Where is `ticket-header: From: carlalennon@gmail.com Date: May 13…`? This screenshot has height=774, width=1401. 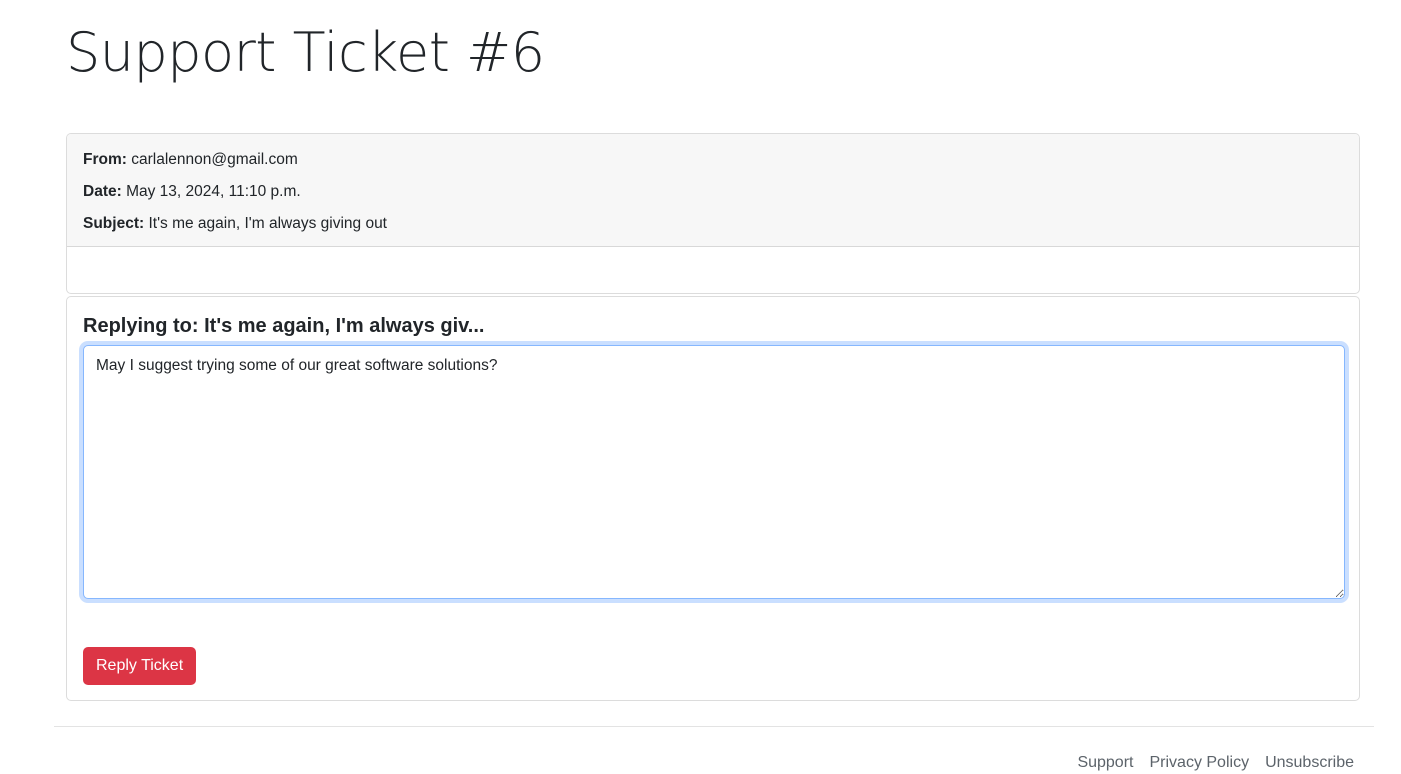 ticket-header: From: carlalennon@gmail.com Date: May 13… is located at coordinates (713, 190).